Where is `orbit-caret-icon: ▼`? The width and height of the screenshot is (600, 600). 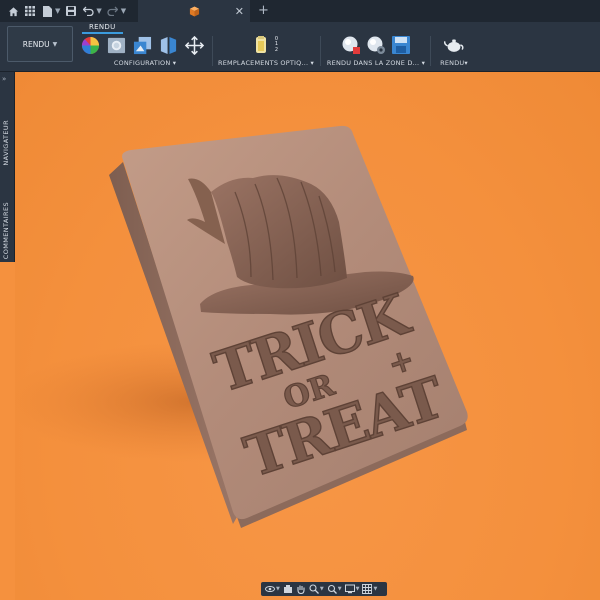 orbit-caret-icon: ▼ is located at coordinates (278, 589).